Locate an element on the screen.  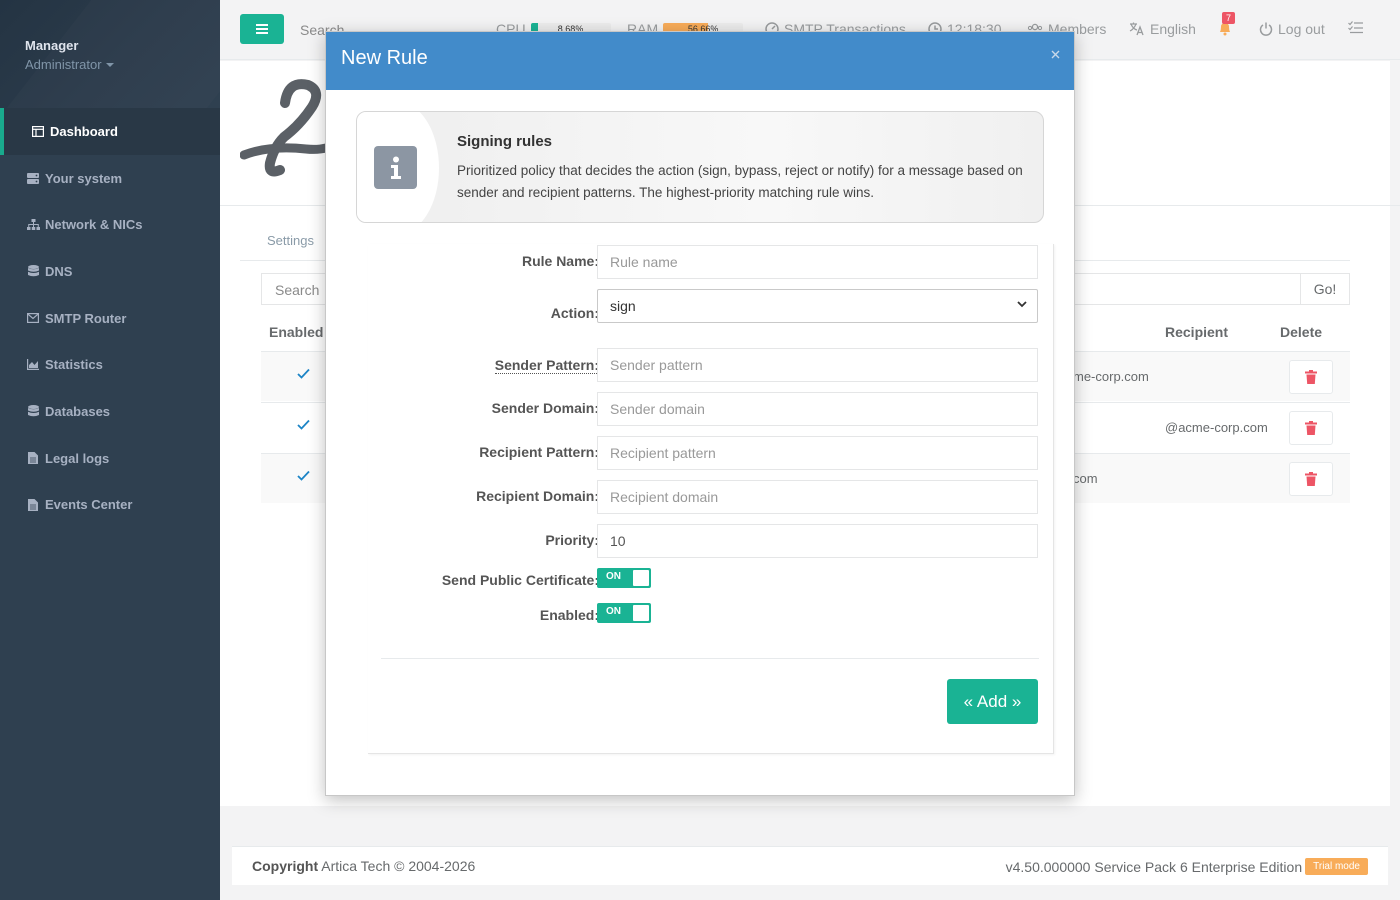
sidebar-item-network: Network & NICs is located at coordinates (110, 224).